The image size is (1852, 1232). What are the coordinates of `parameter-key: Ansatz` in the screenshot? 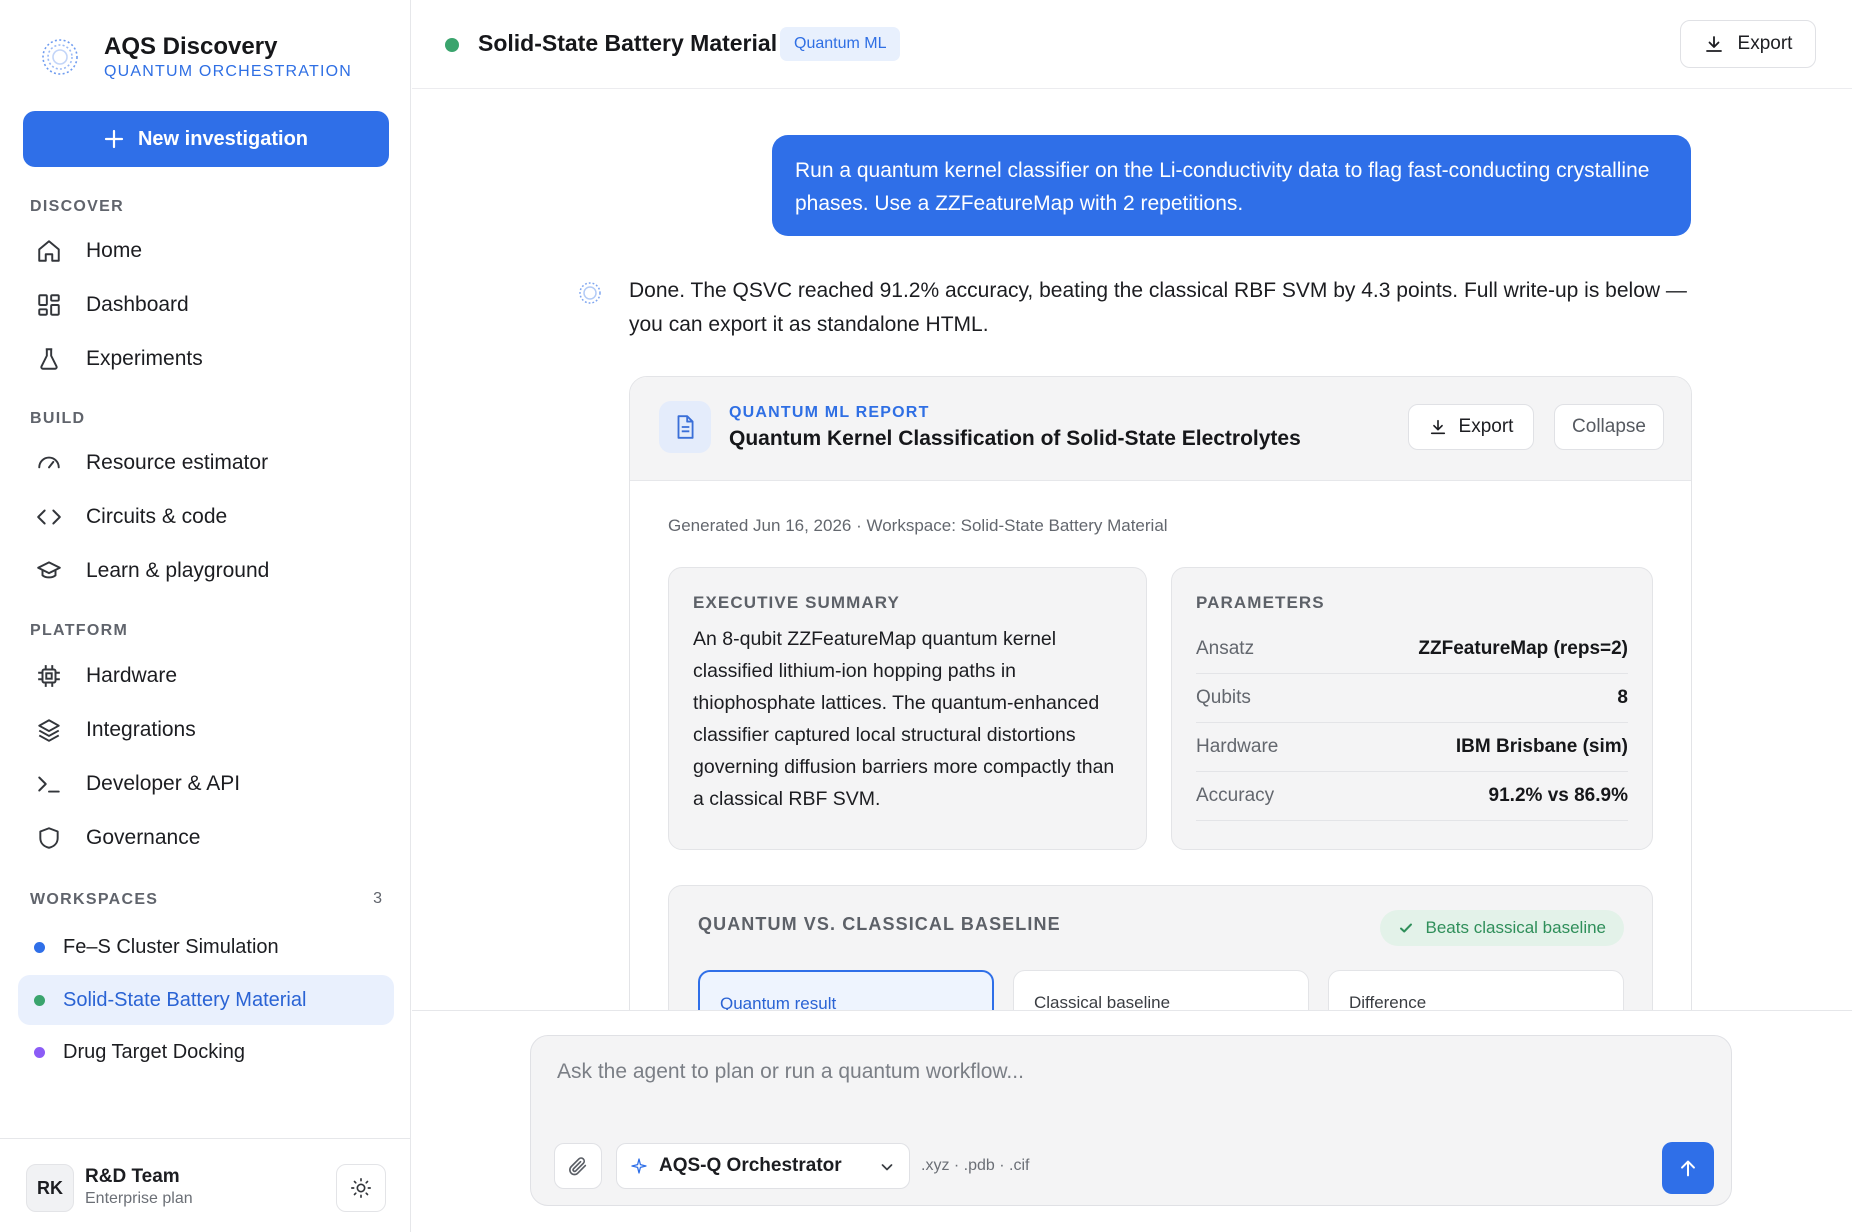 It's located at (1225, 648).